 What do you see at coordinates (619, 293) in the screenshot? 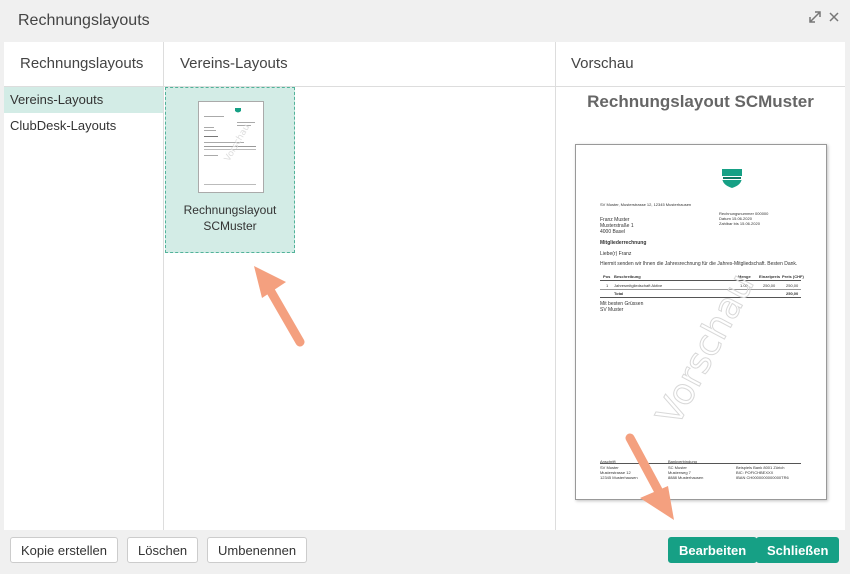
I see `doc-total-label: Total` at bounding box center [619, 293].